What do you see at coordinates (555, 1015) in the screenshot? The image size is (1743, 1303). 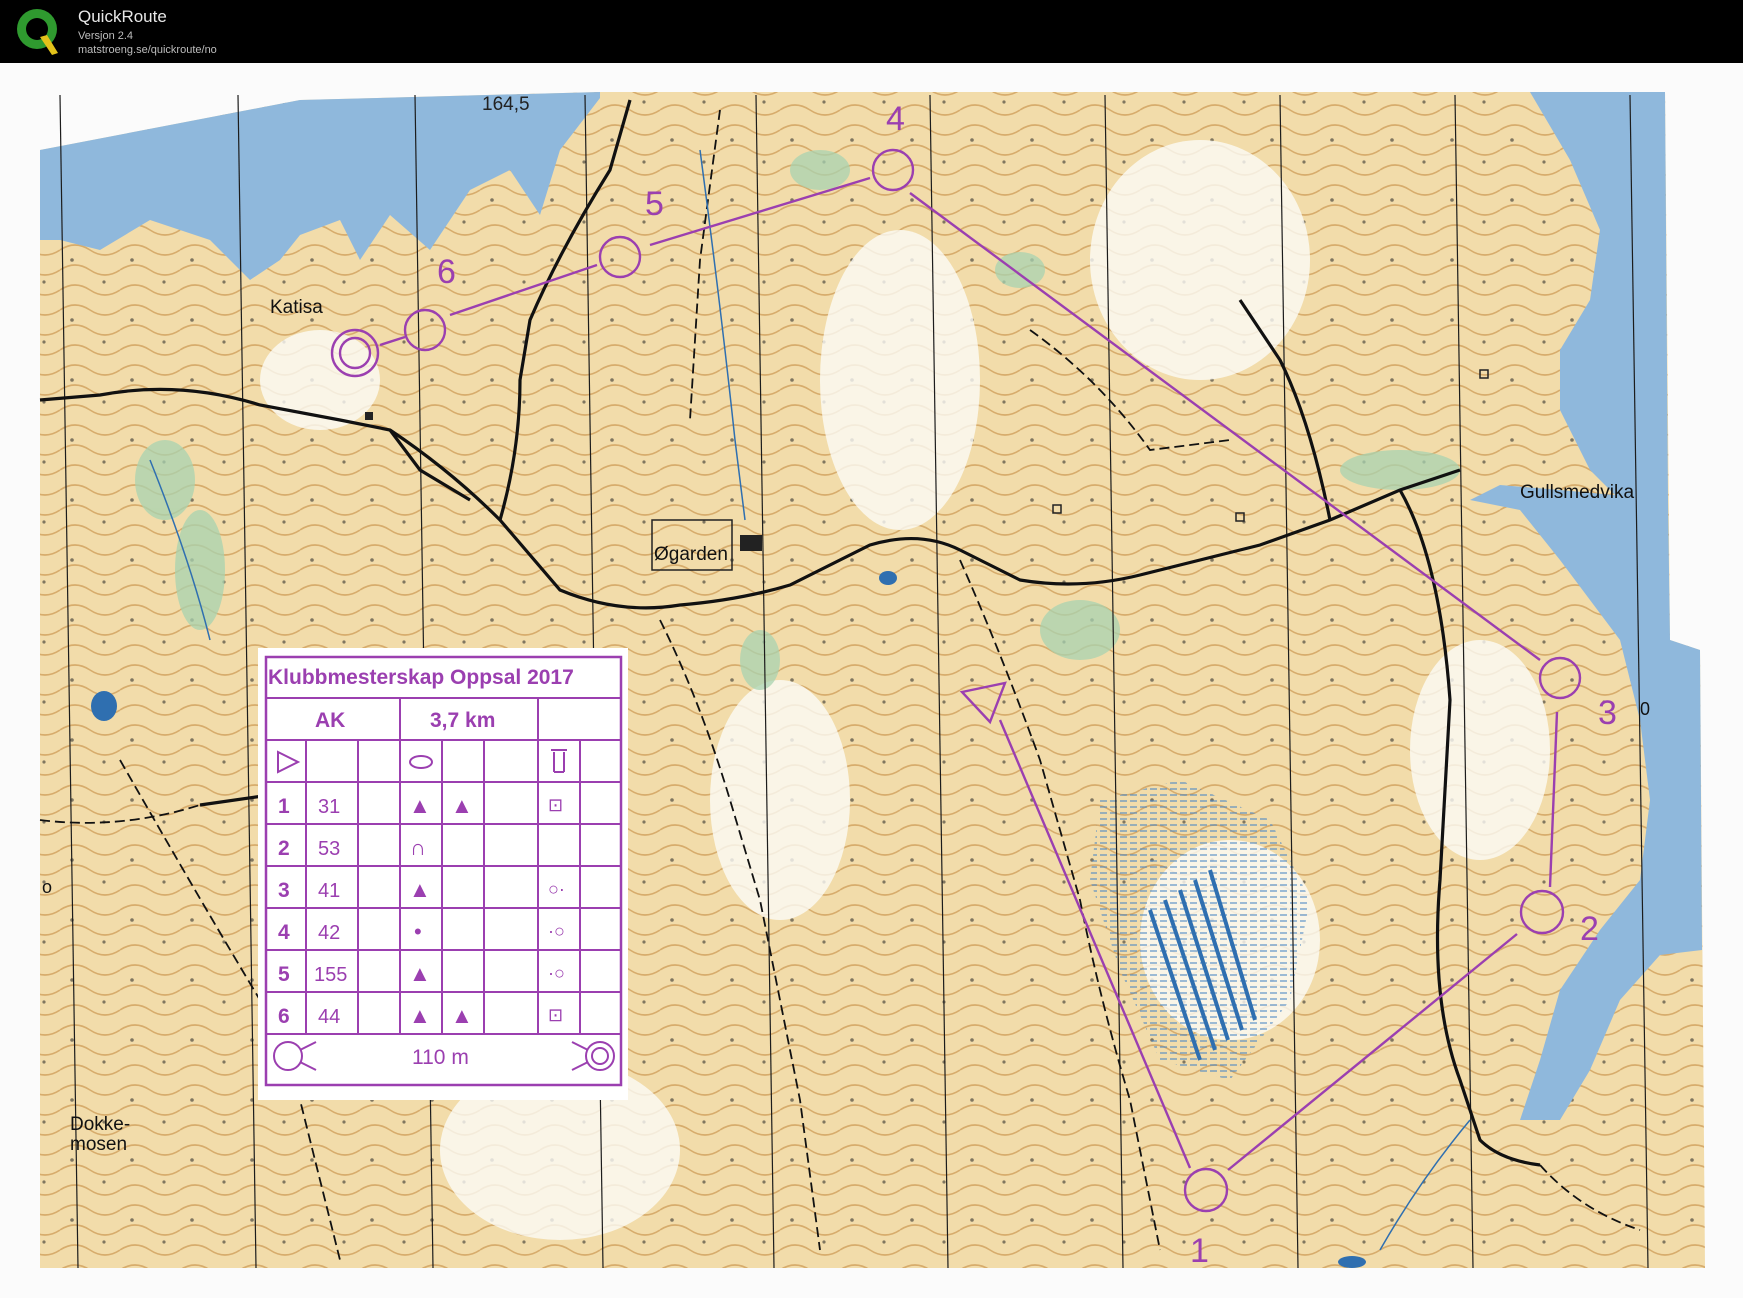 I see `row-6-location: ⊡` at bounding box center [555, 1015].